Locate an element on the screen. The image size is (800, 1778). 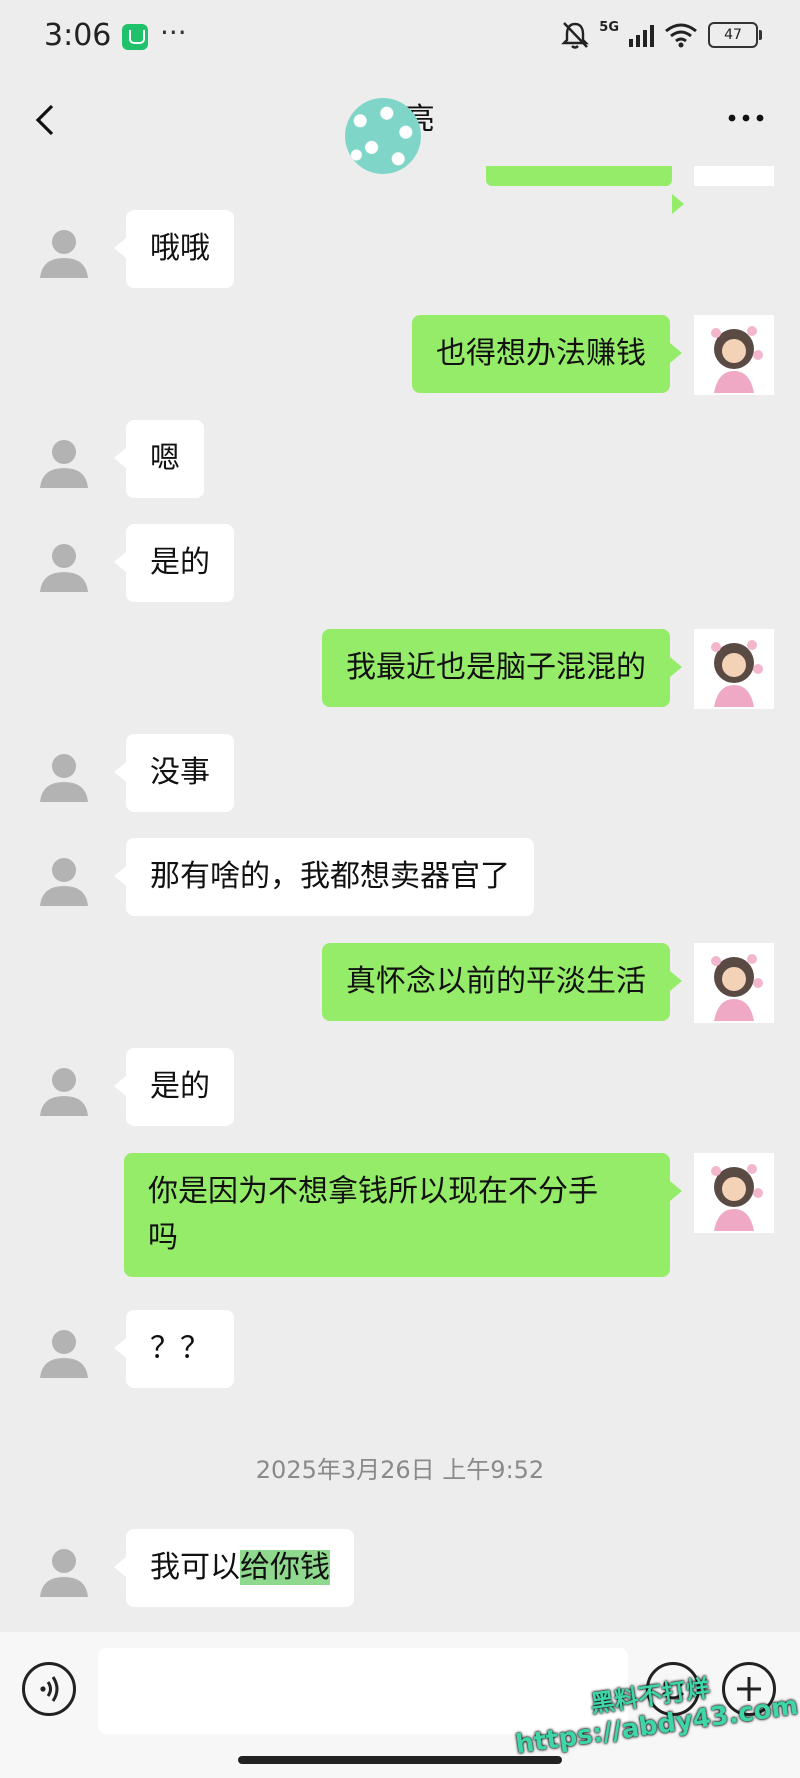
highlighted-text: 给你钱 is located at coordinates (285, 1567).